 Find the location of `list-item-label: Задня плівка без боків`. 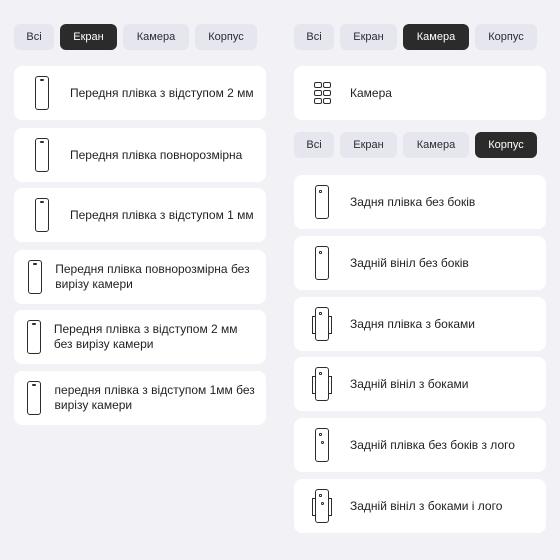

list-item-label: Задня плівка без боків is located at coordinates (413, 201).